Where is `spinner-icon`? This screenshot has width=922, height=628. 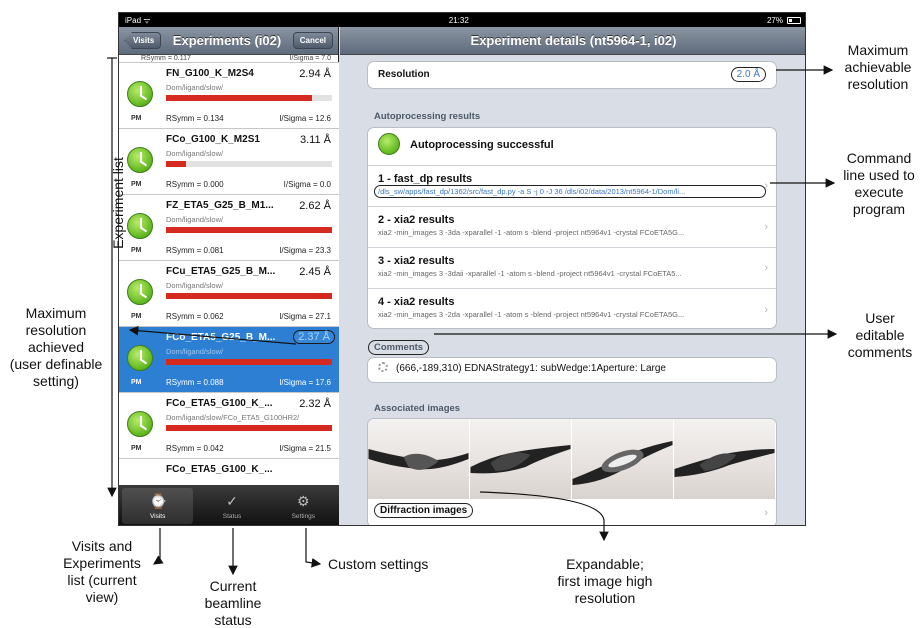 spinner-icon is located at coordinates (383, 366).